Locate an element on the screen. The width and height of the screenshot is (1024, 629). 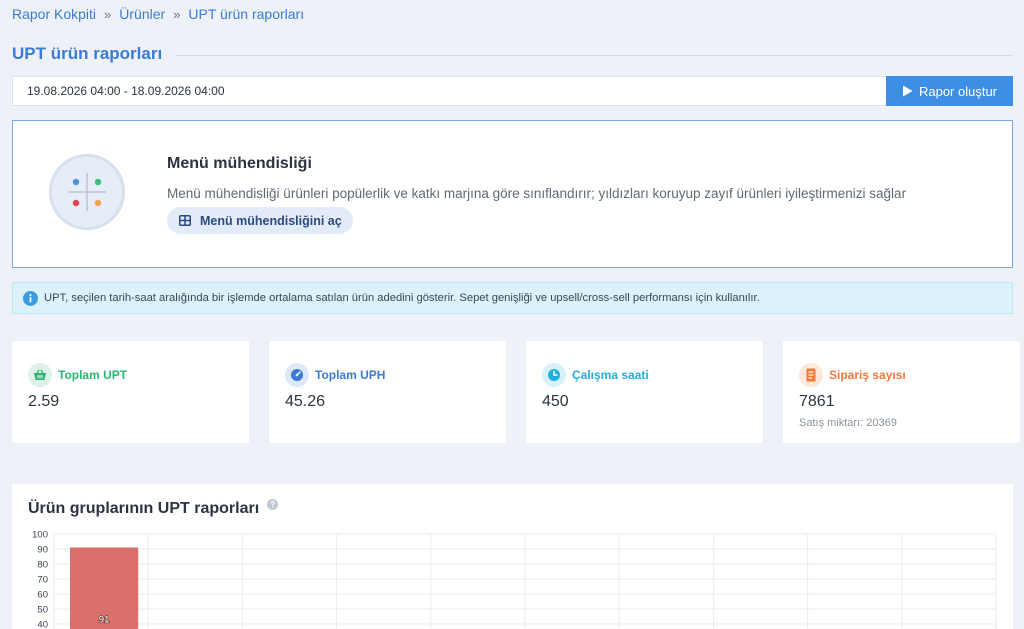
breadcrumb-item-current: UPT ürün raporları is located at coordinates (246, 14).